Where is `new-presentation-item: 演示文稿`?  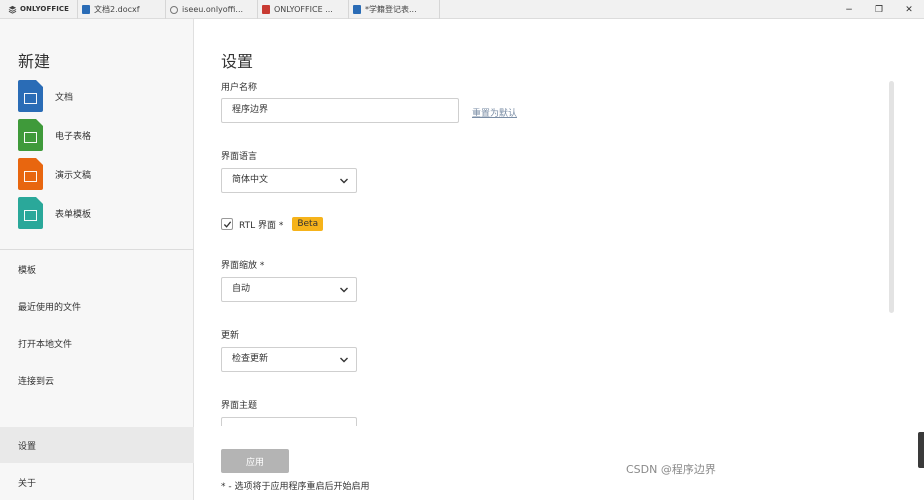 new-presentation-item: 演示文稿 is located at coordinates (54, 174).